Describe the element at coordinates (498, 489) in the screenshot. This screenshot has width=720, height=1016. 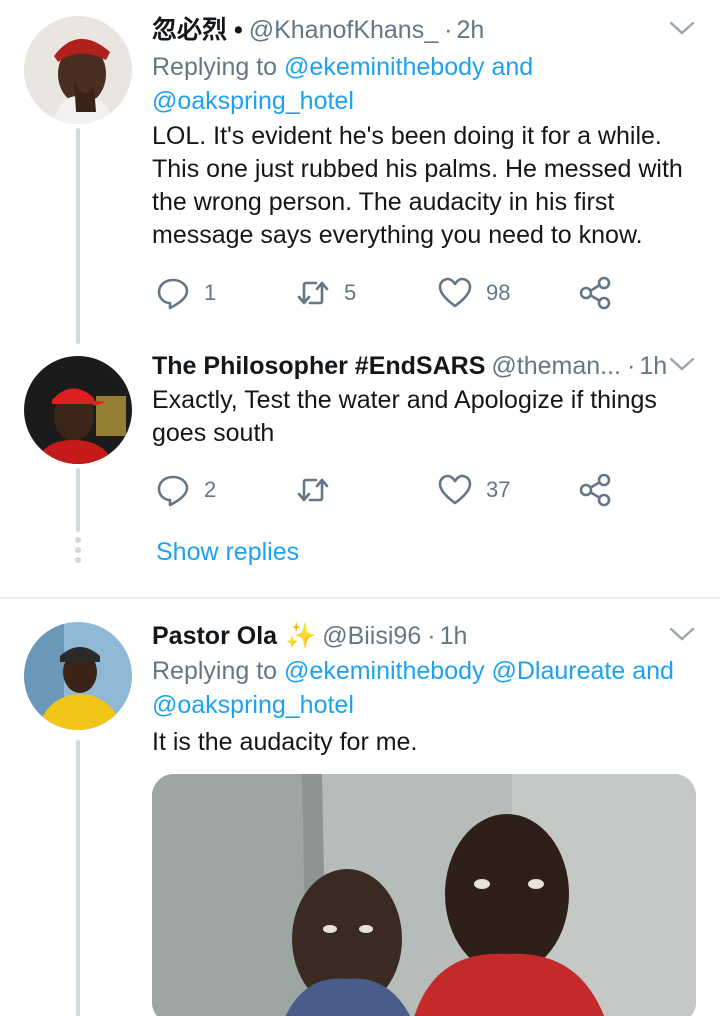
I see `like-count: 37` at that location.